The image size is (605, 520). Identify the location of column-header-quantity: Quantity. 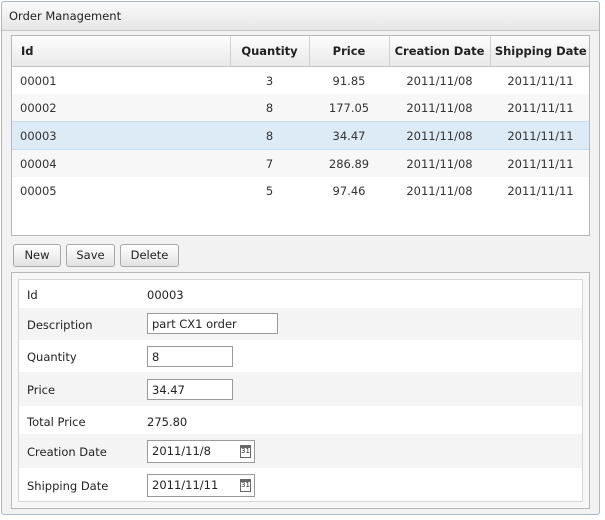
(270, 51).